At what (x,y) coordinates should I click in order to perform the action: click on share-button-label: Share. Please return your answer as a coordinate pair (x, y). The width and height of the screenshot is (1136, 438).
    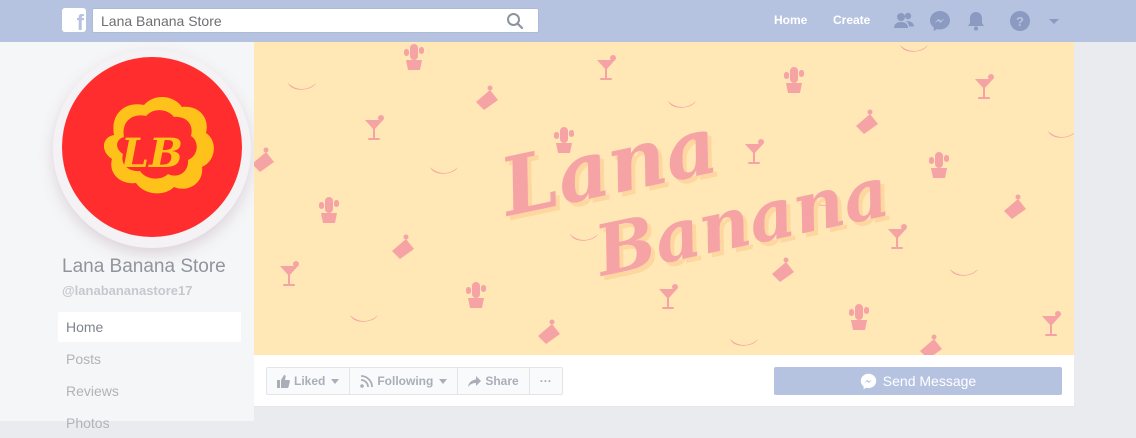
    Looking at the image, I should click on (502, 381).